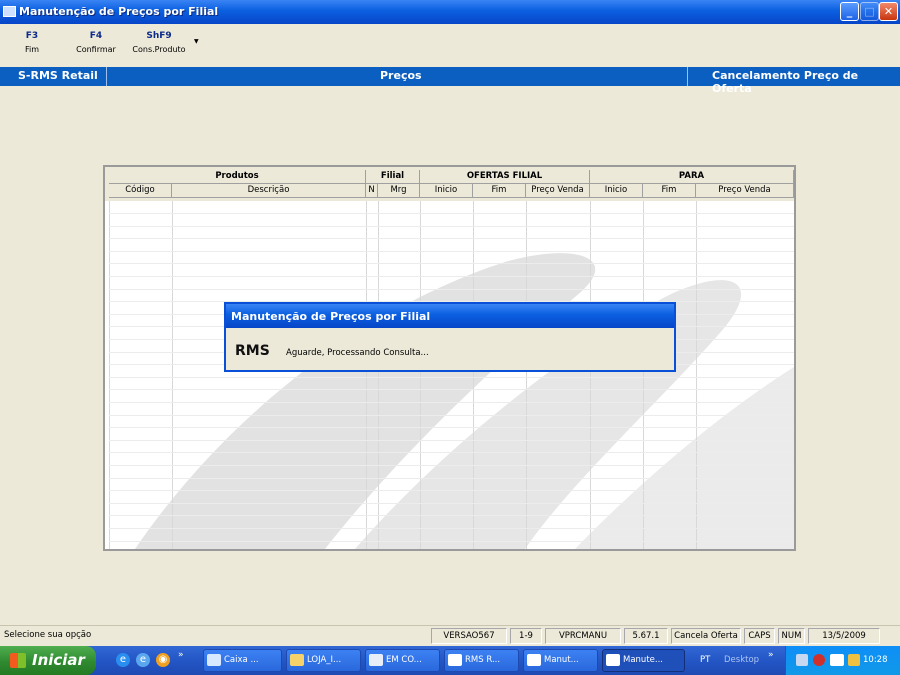 The width and height of the screenshot is (900, 675). I want to click on column-header-n: N, so click(372, 191).